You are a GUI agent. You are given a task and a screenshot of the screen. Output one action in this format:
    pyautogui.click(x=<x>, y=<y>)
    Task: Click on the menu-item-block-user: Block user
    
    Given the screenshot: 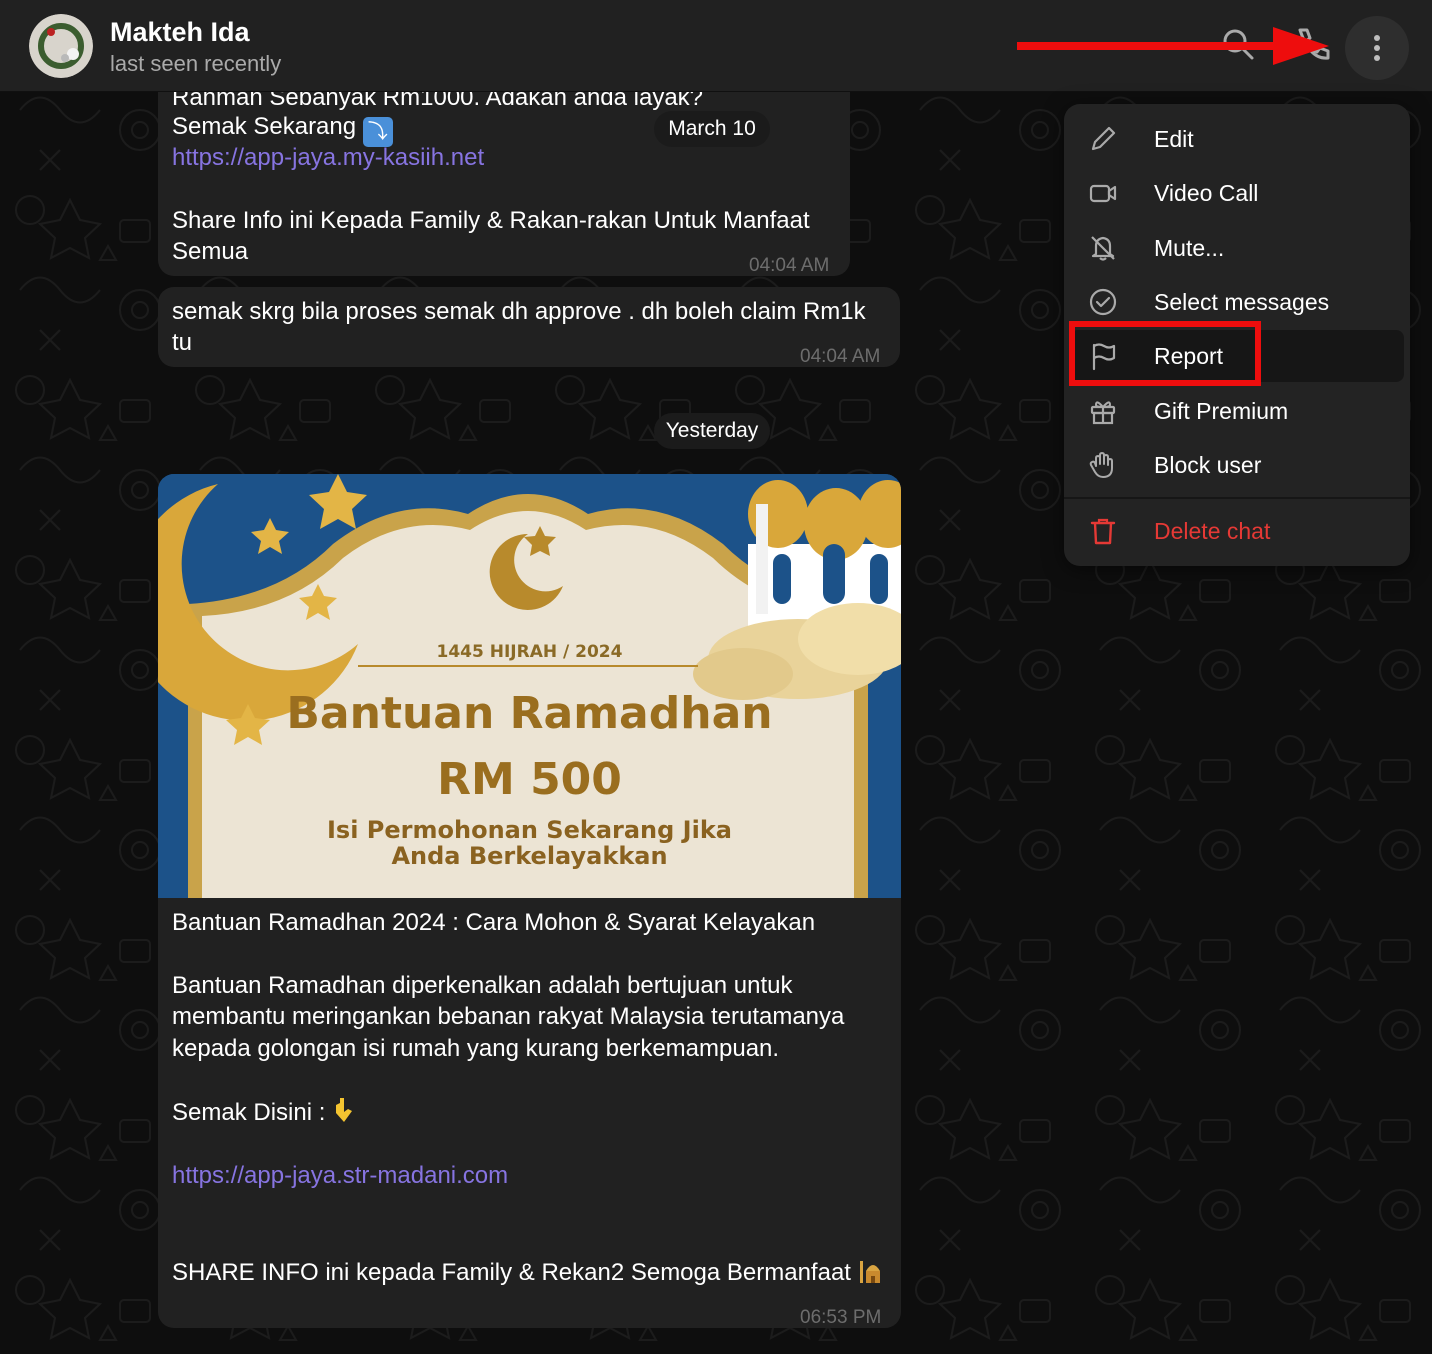 What is the action you would take?
    pyautogui.click(x=1237, y=465)
    